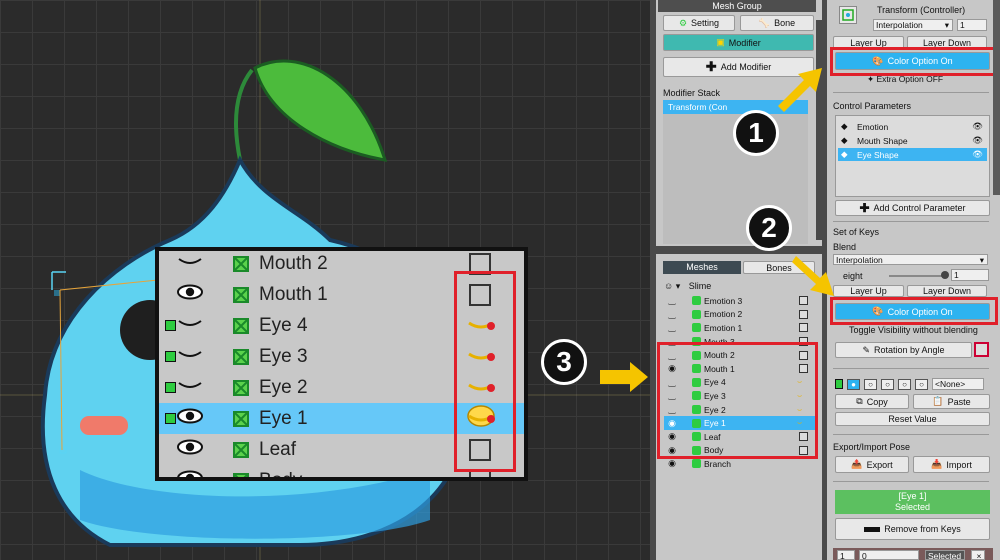 The image size is (1000, 560). What do you see at coordinates (910, 259) in the screenshot?
I see `blend-select: Interpolation ▾` at bounding box center [910, 259].